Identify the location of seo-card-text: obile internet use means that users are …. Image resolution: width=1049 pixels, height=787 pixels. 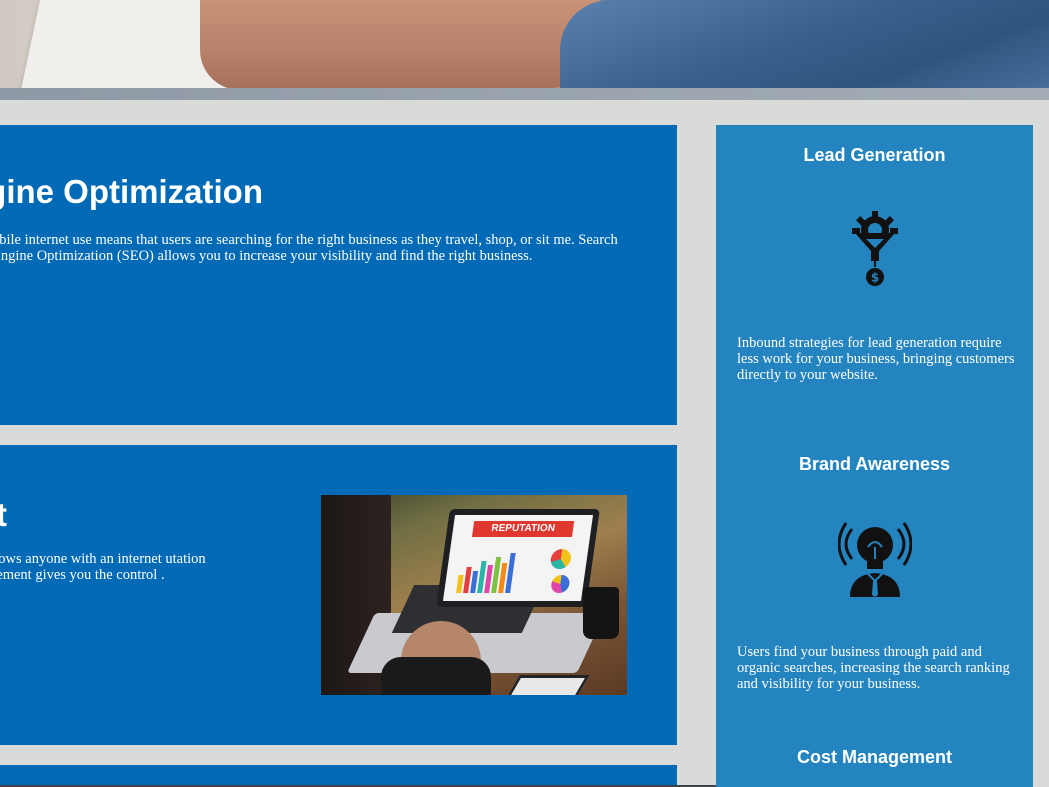
(309, 248).